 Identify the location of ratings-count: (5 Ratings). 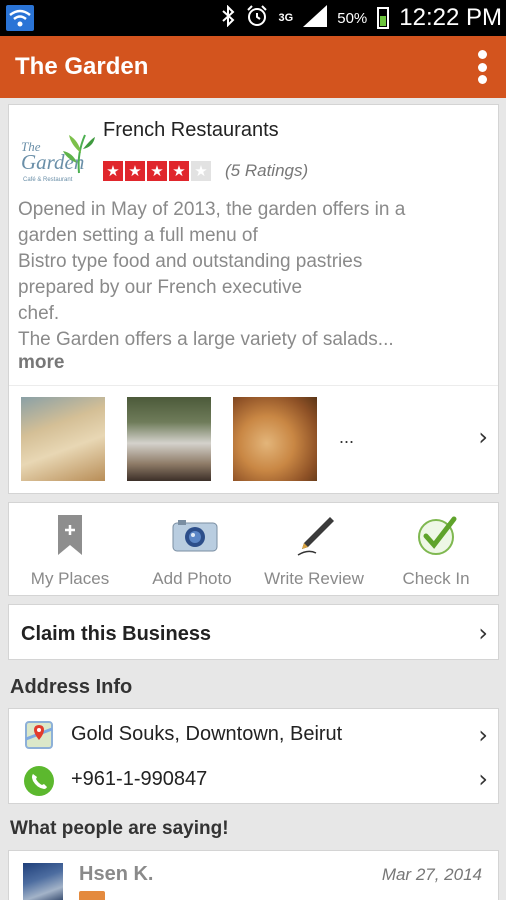
(267, 170).